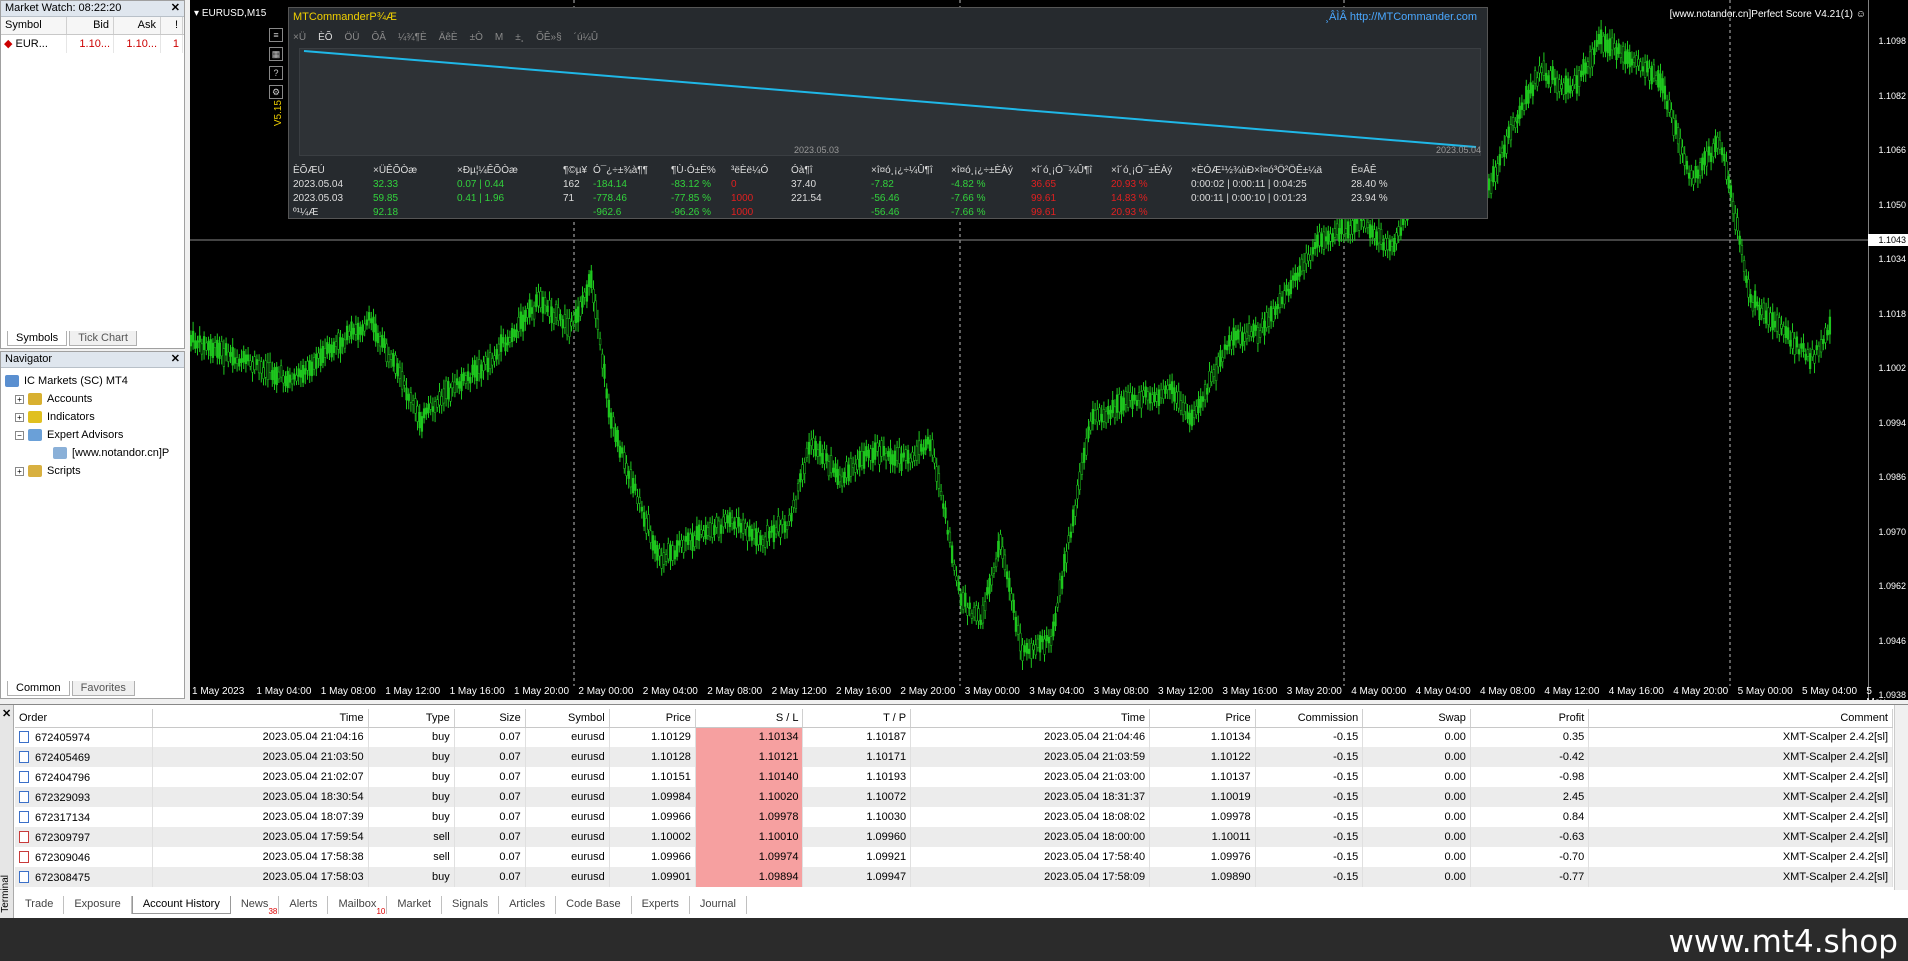 This screenshot has height=961, width=1908. I want to click on tab-favorites: Favorites, so click(103, 688).